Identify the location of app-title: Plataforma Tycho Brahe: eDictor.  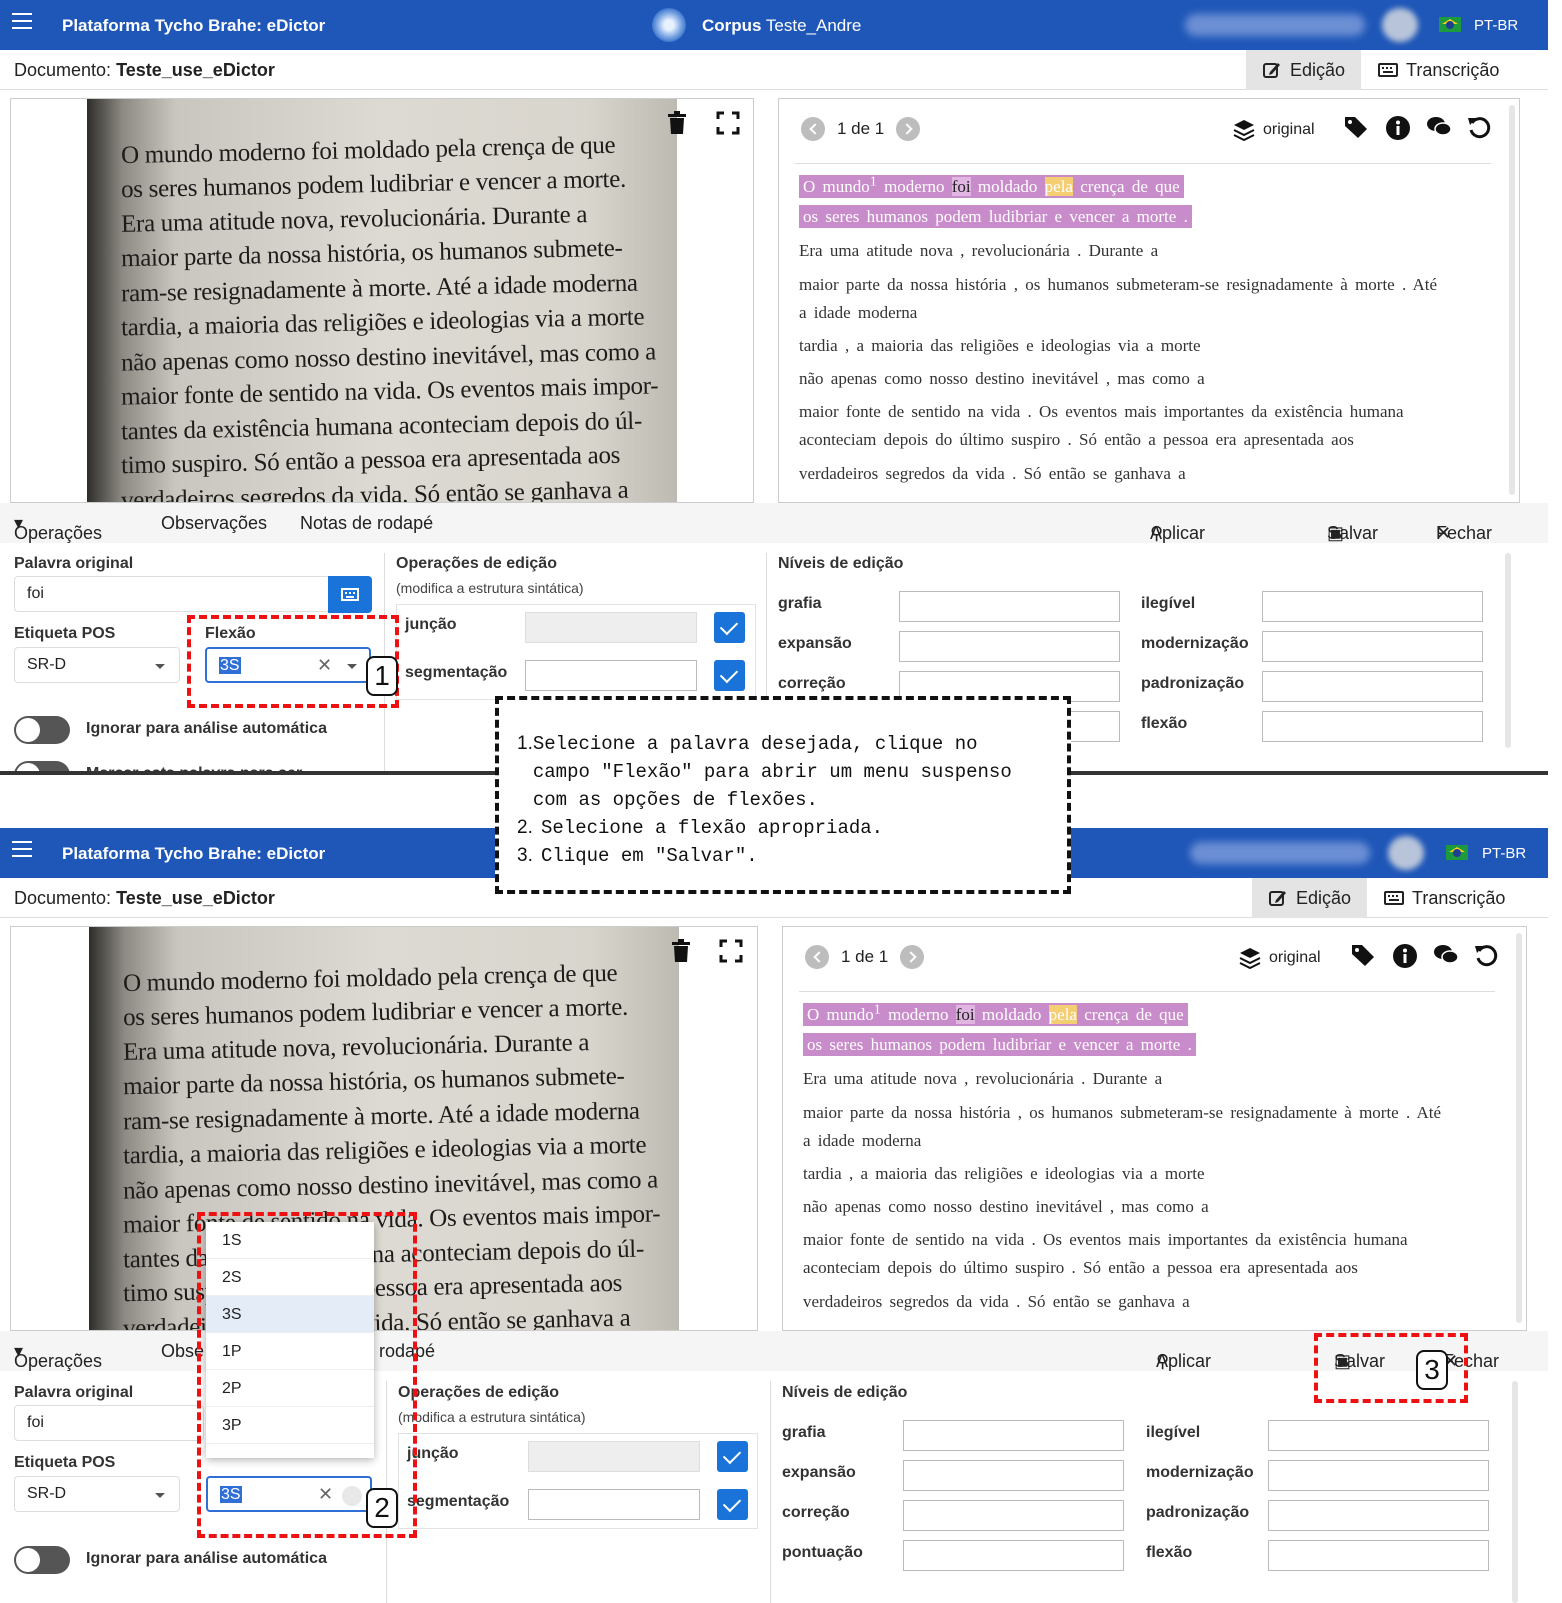
(194, 853).